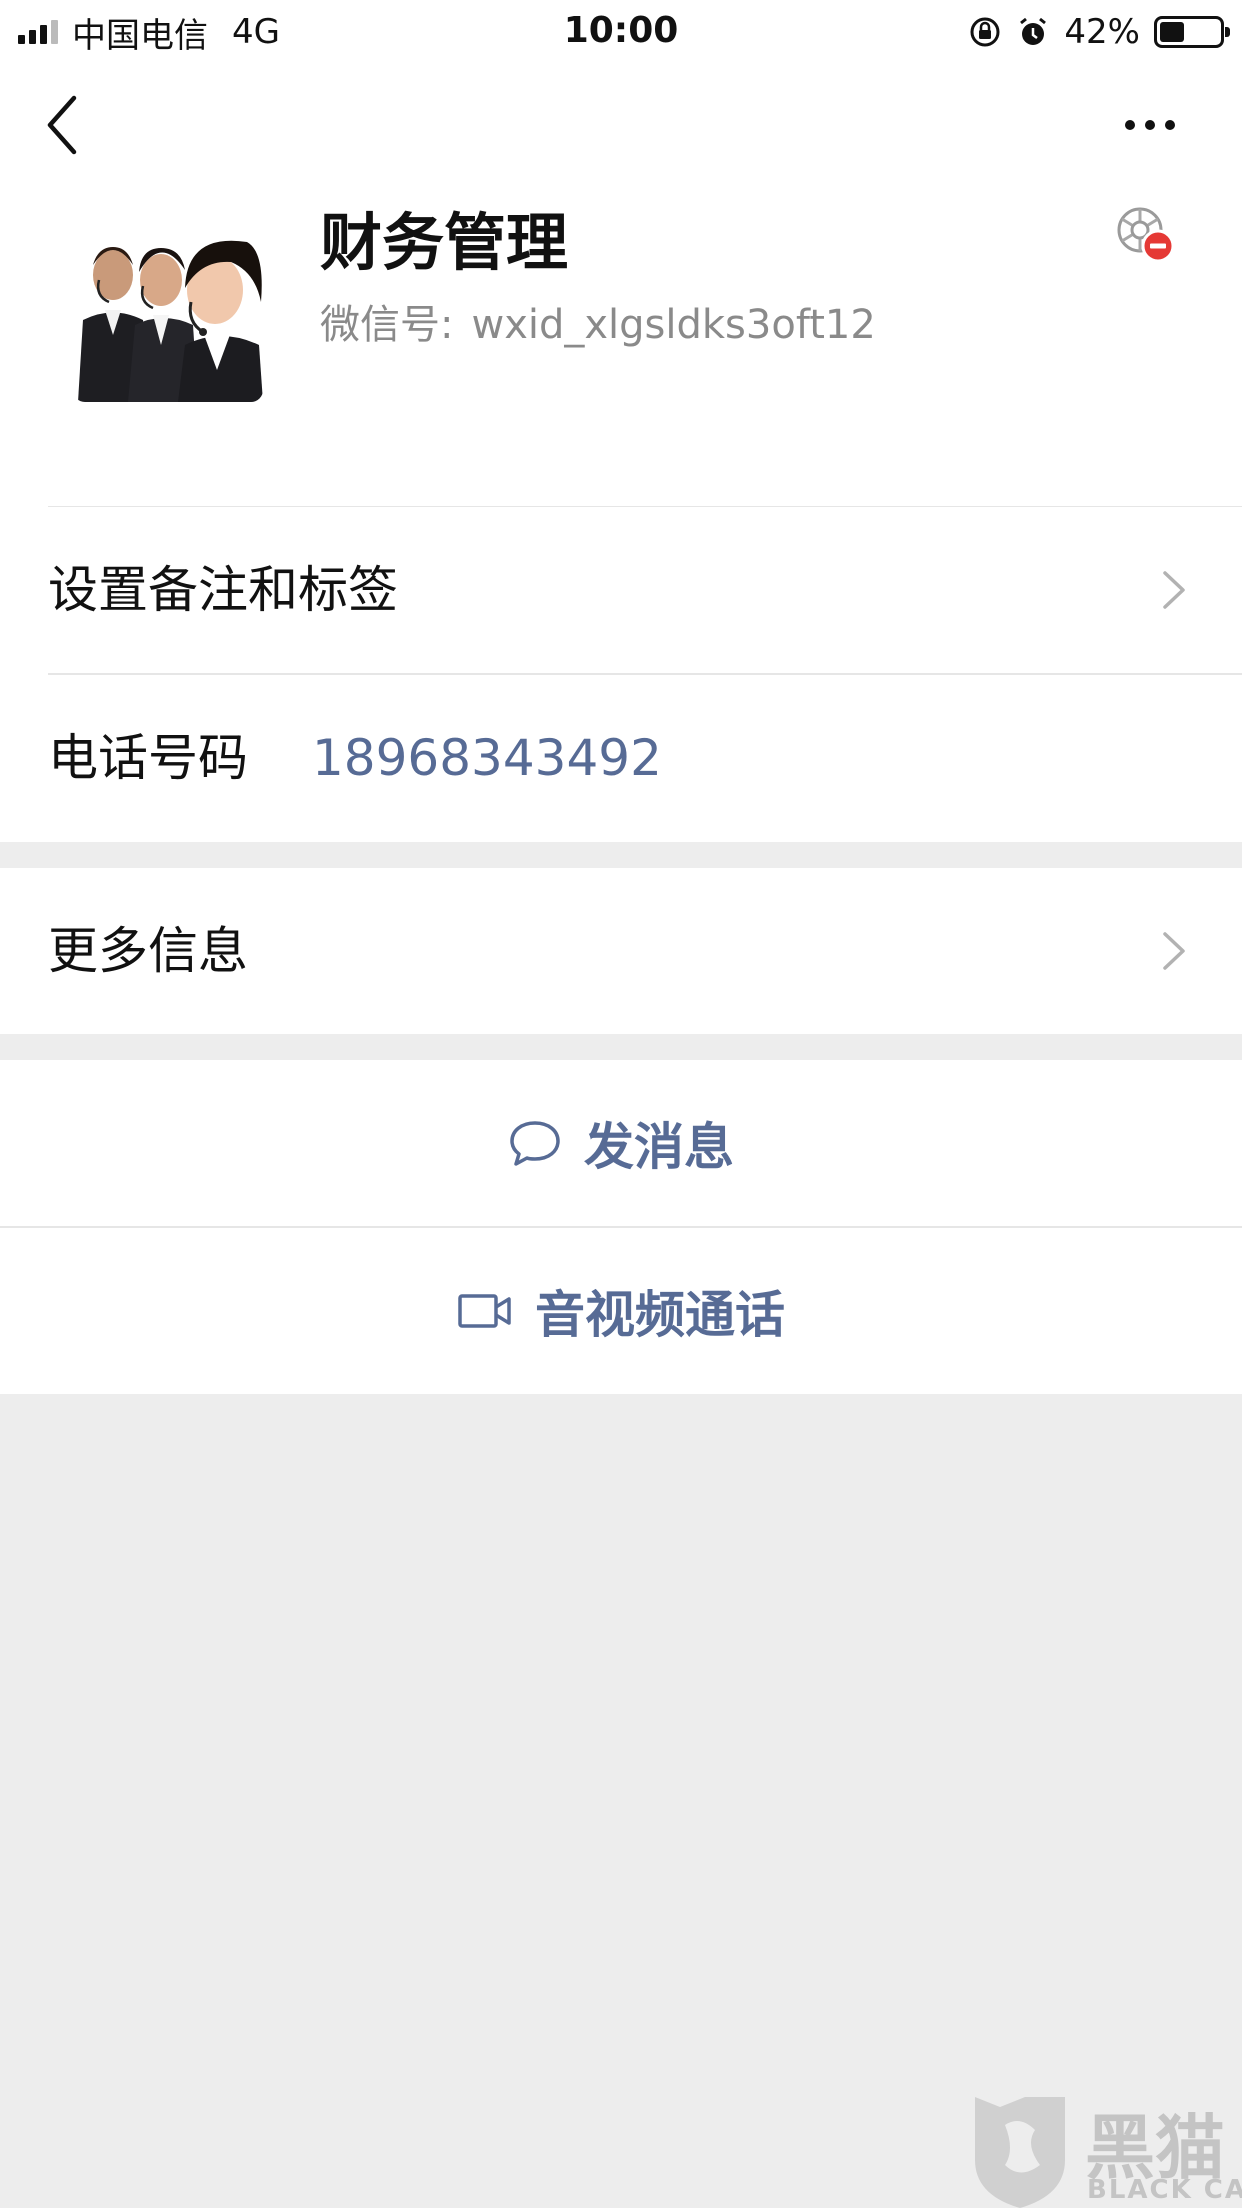 This screenshot has width=1242, height=2208. I want to click on back-button, so click(65, 125).